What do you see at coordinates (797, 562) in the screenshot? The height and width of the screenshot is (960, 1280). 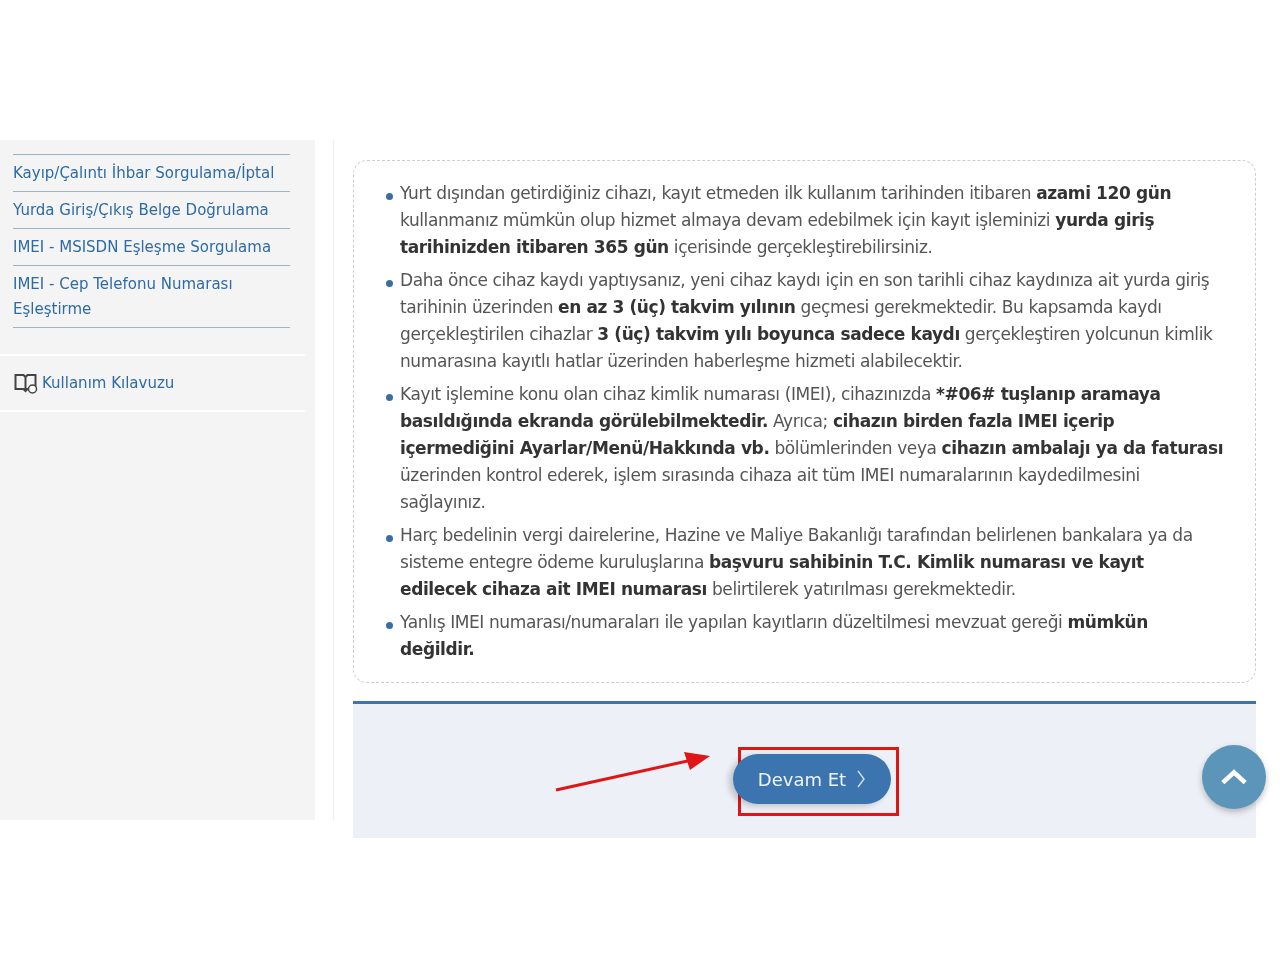 I see `note-text: Harç bedelinin vergi dairelerine, Hazine ve Maliye Bakanlığı tarafından belirlenen bankalara ya da sisteme entegre ödeme kuruluşlarına başvuru sahibinin T.C. Kimlik numarası ve kayıt edilecek cihaza ait IMEI numarası belirtilerek yatırılması gerekmektedir.` at bounding box center [797, 562].